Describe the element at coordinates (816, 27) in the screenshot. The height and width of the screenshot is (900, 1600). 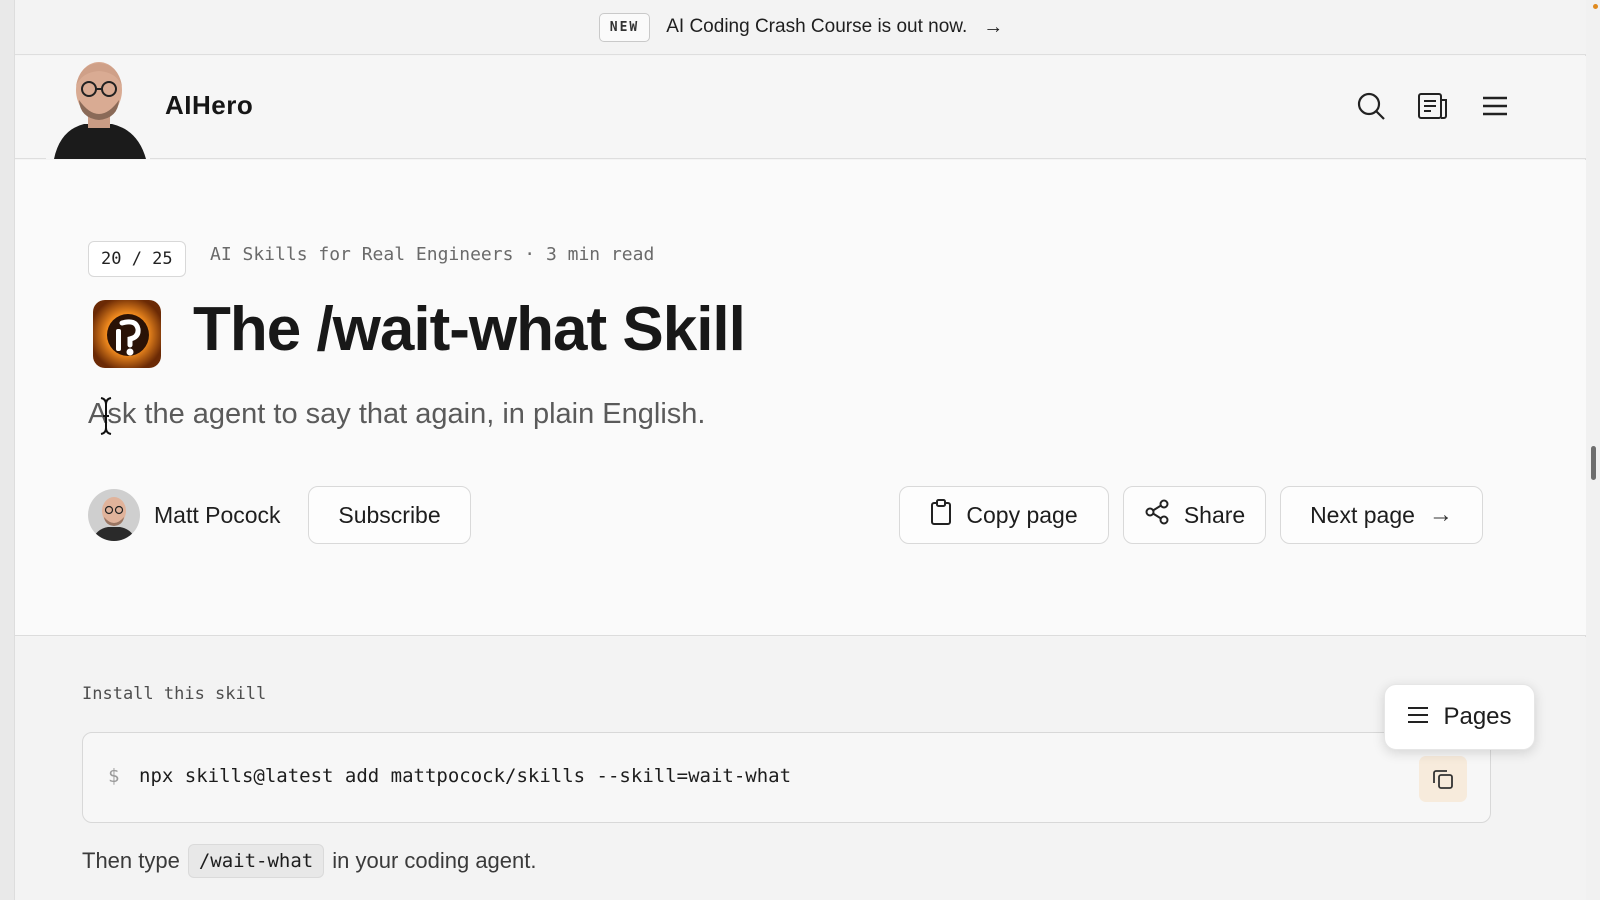
I see `announcement-text: AI Coding Crash Course is out now.` at that location.